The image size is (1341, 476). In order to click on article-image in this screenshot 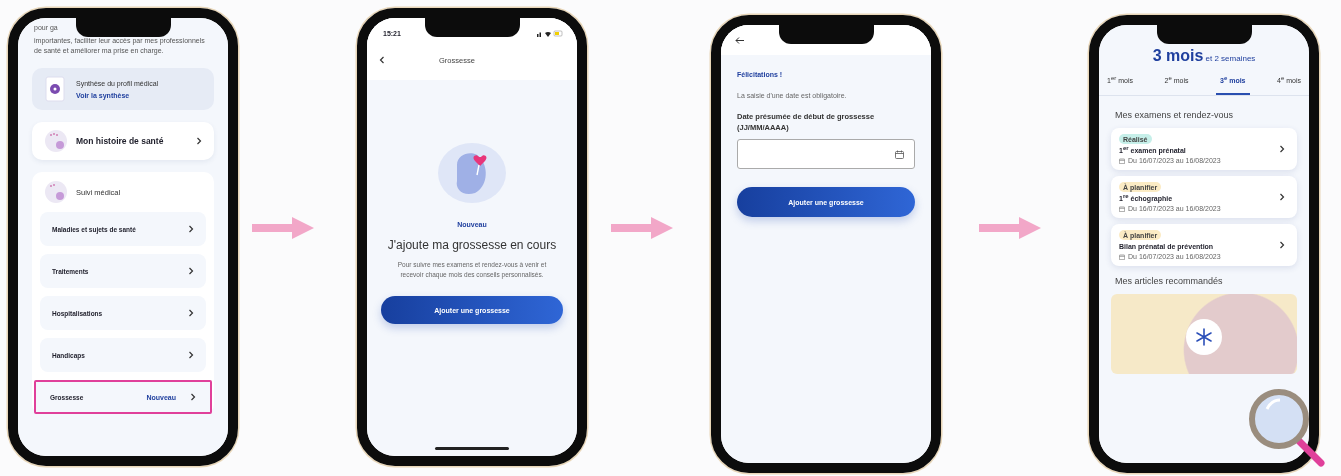, I will do `click(1204, 334)`.